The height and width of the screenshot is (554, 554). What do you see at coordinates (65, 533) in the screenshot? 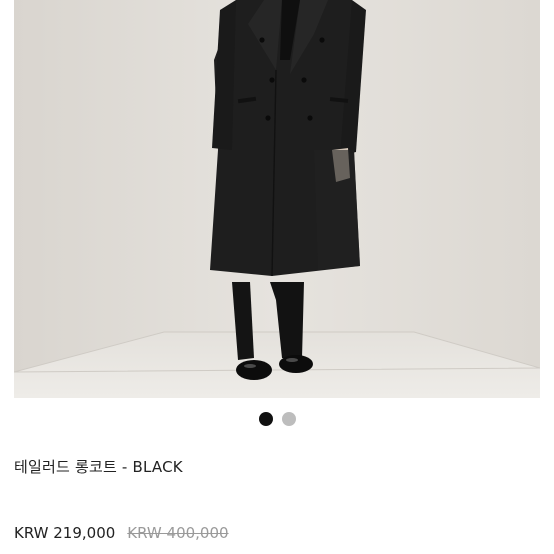
I see `price-current: KRW 219,000` at bounding box center [65, 533].